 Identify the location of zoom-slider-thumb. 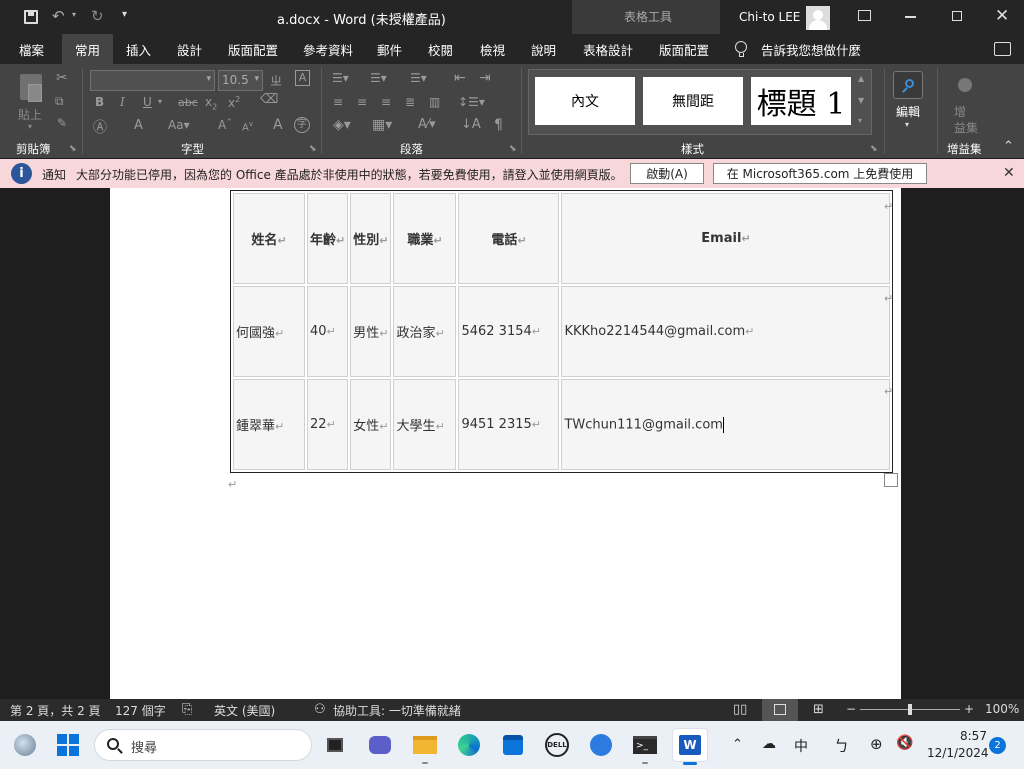
(910, 709).